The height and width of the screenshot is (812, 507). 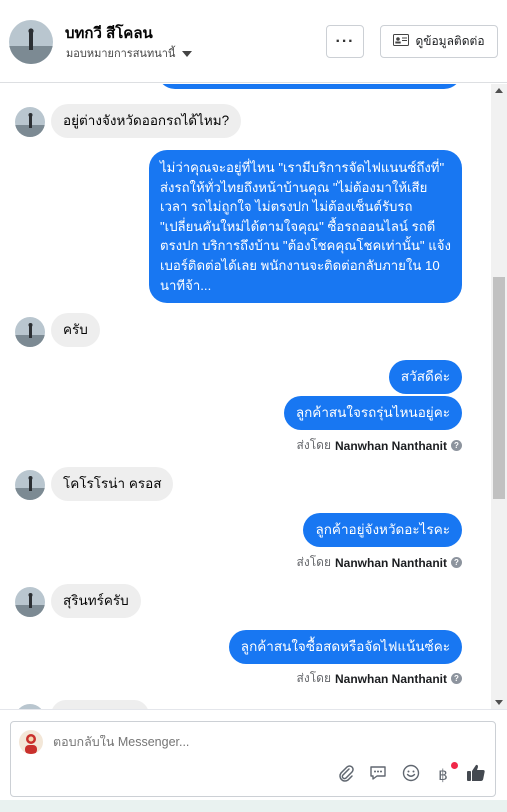 I want to click on page-avatar, so click(x=31, y=742).